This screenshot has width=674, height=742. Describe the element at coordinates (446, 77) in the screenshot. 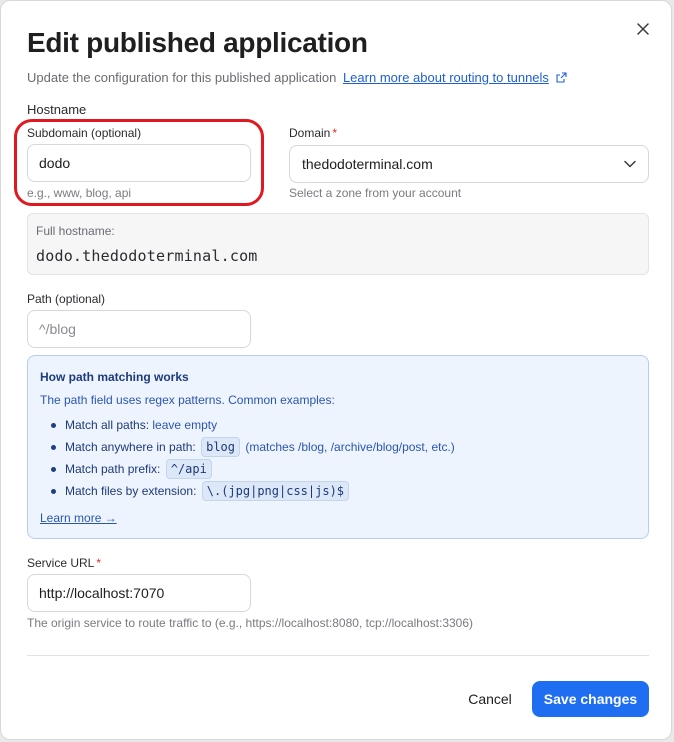

I see `routing-learn-more-link: Learn more about routing to tunnels` at that location.